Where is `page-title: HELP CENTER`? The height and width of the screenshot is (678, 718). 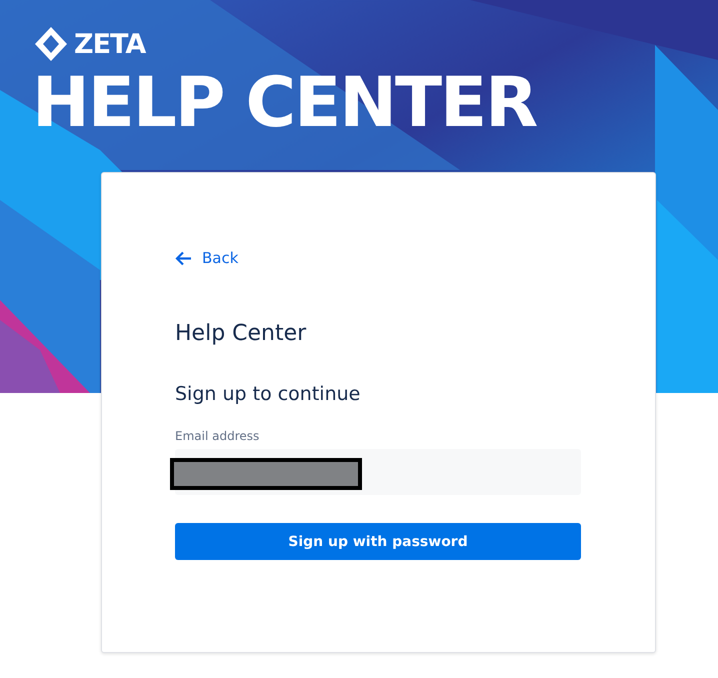 page-title: HELP CENTER is located at coordinates (285, 103).